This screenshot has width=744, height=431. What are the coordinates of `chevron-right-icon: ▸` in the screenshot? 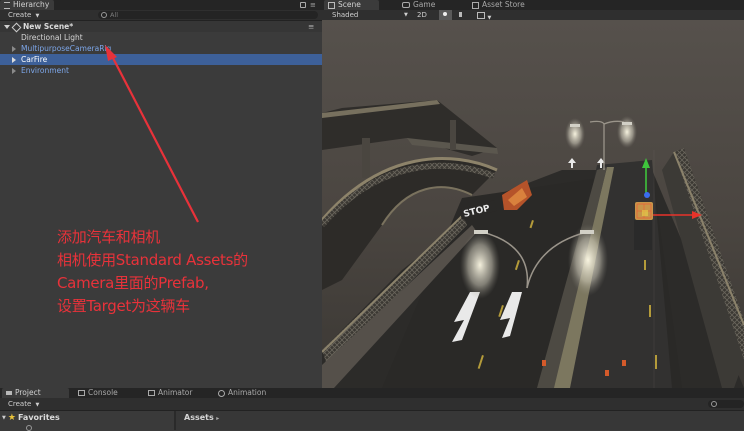 It's located at (218, 418).